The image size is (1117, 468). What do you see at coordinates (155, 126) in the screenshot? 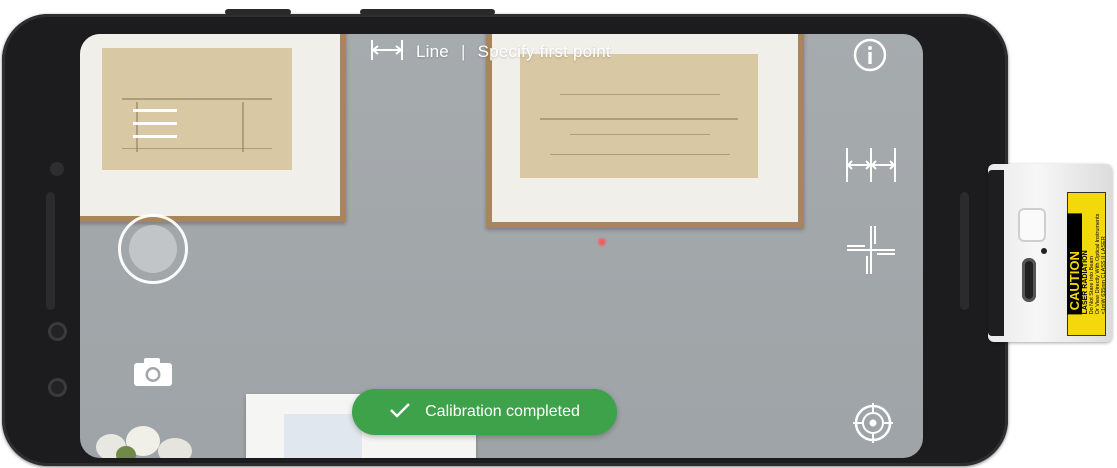
I see `hamburger-menu-icon` at bounding box center [155, 126].